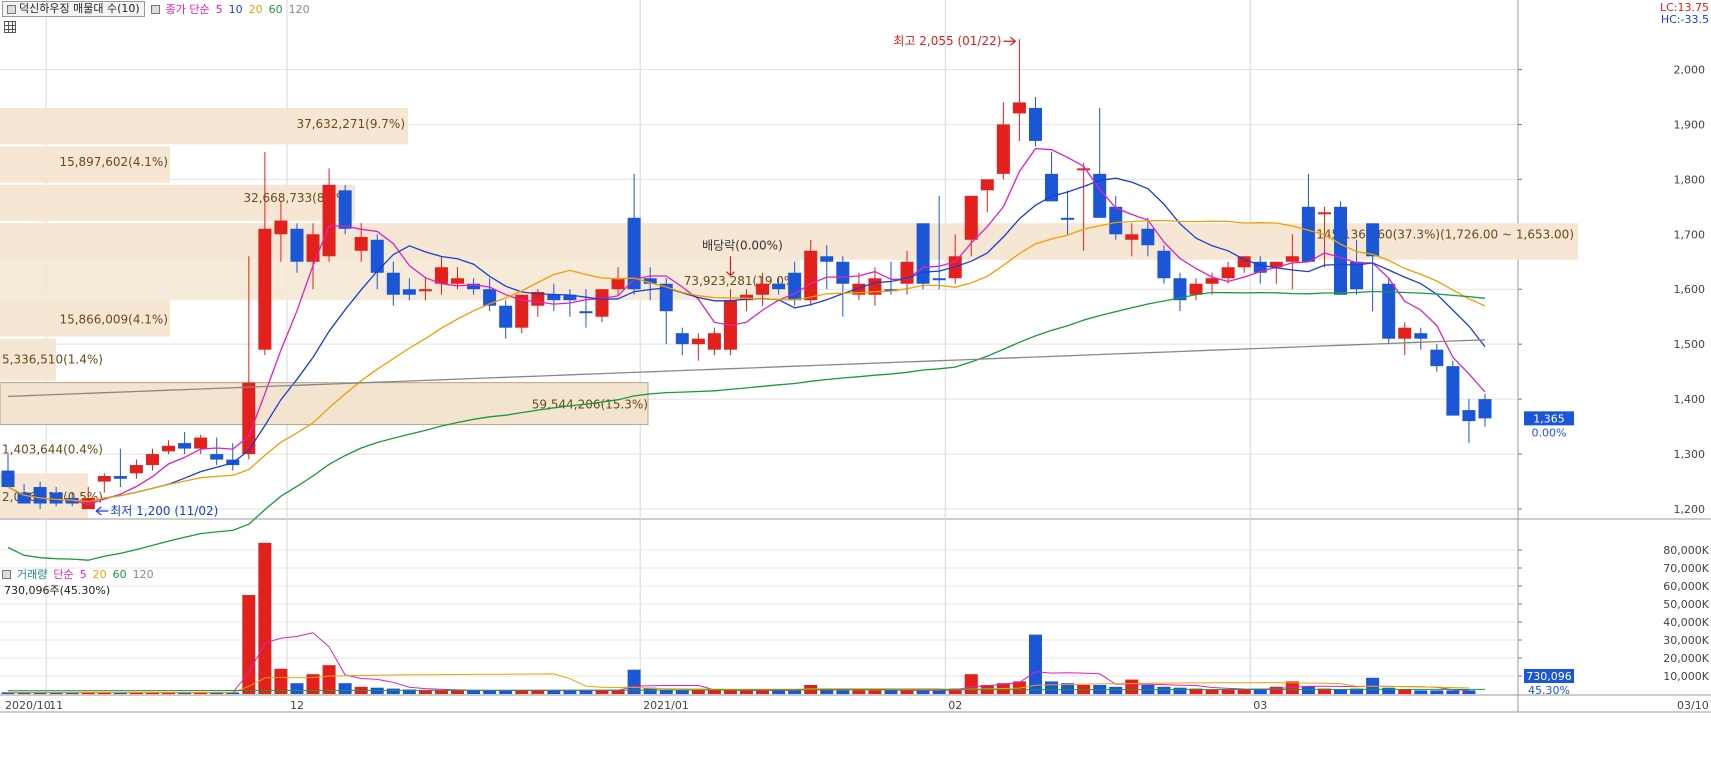 Image resolution: width=1711 pixels, height=779 pixels. Describe the element at coordinates (1445, 234) in the screenshot. I see `volume-profile-label: 145,136,360(37.3%)(1,726.00 ~ 1,653.00)` at that location.